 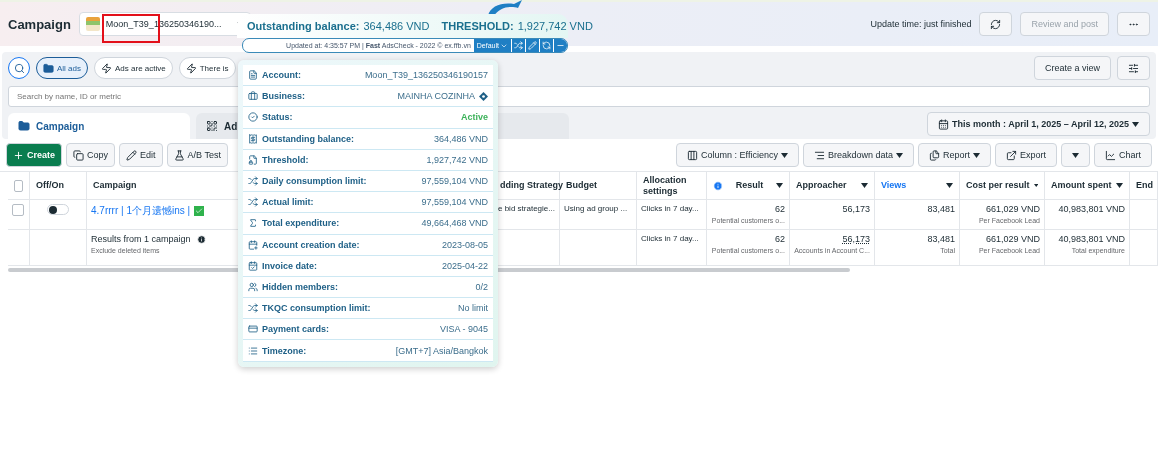 I want to click on date-range-button: This month : April 1, 2025 – April 12, 2025, so click(x=1038, y=124).